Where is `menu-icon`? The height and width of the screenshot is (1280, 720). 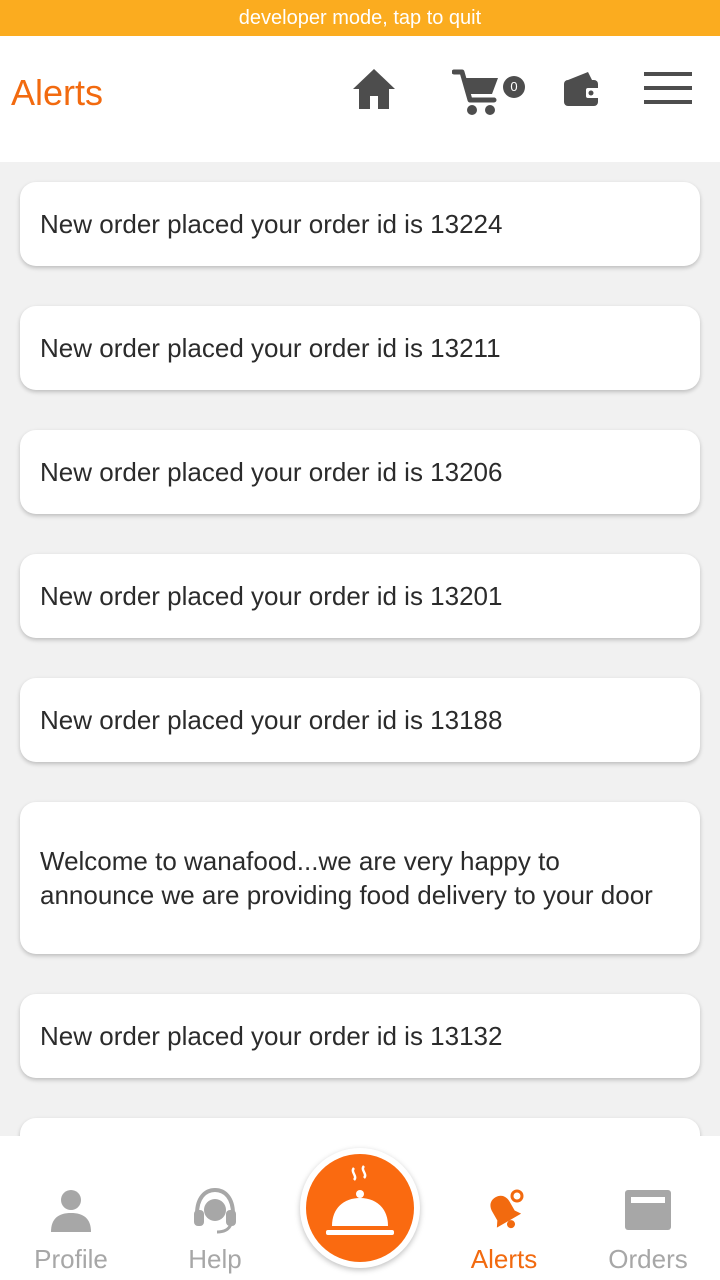 menu-icon is located at coordinates (668, 88).